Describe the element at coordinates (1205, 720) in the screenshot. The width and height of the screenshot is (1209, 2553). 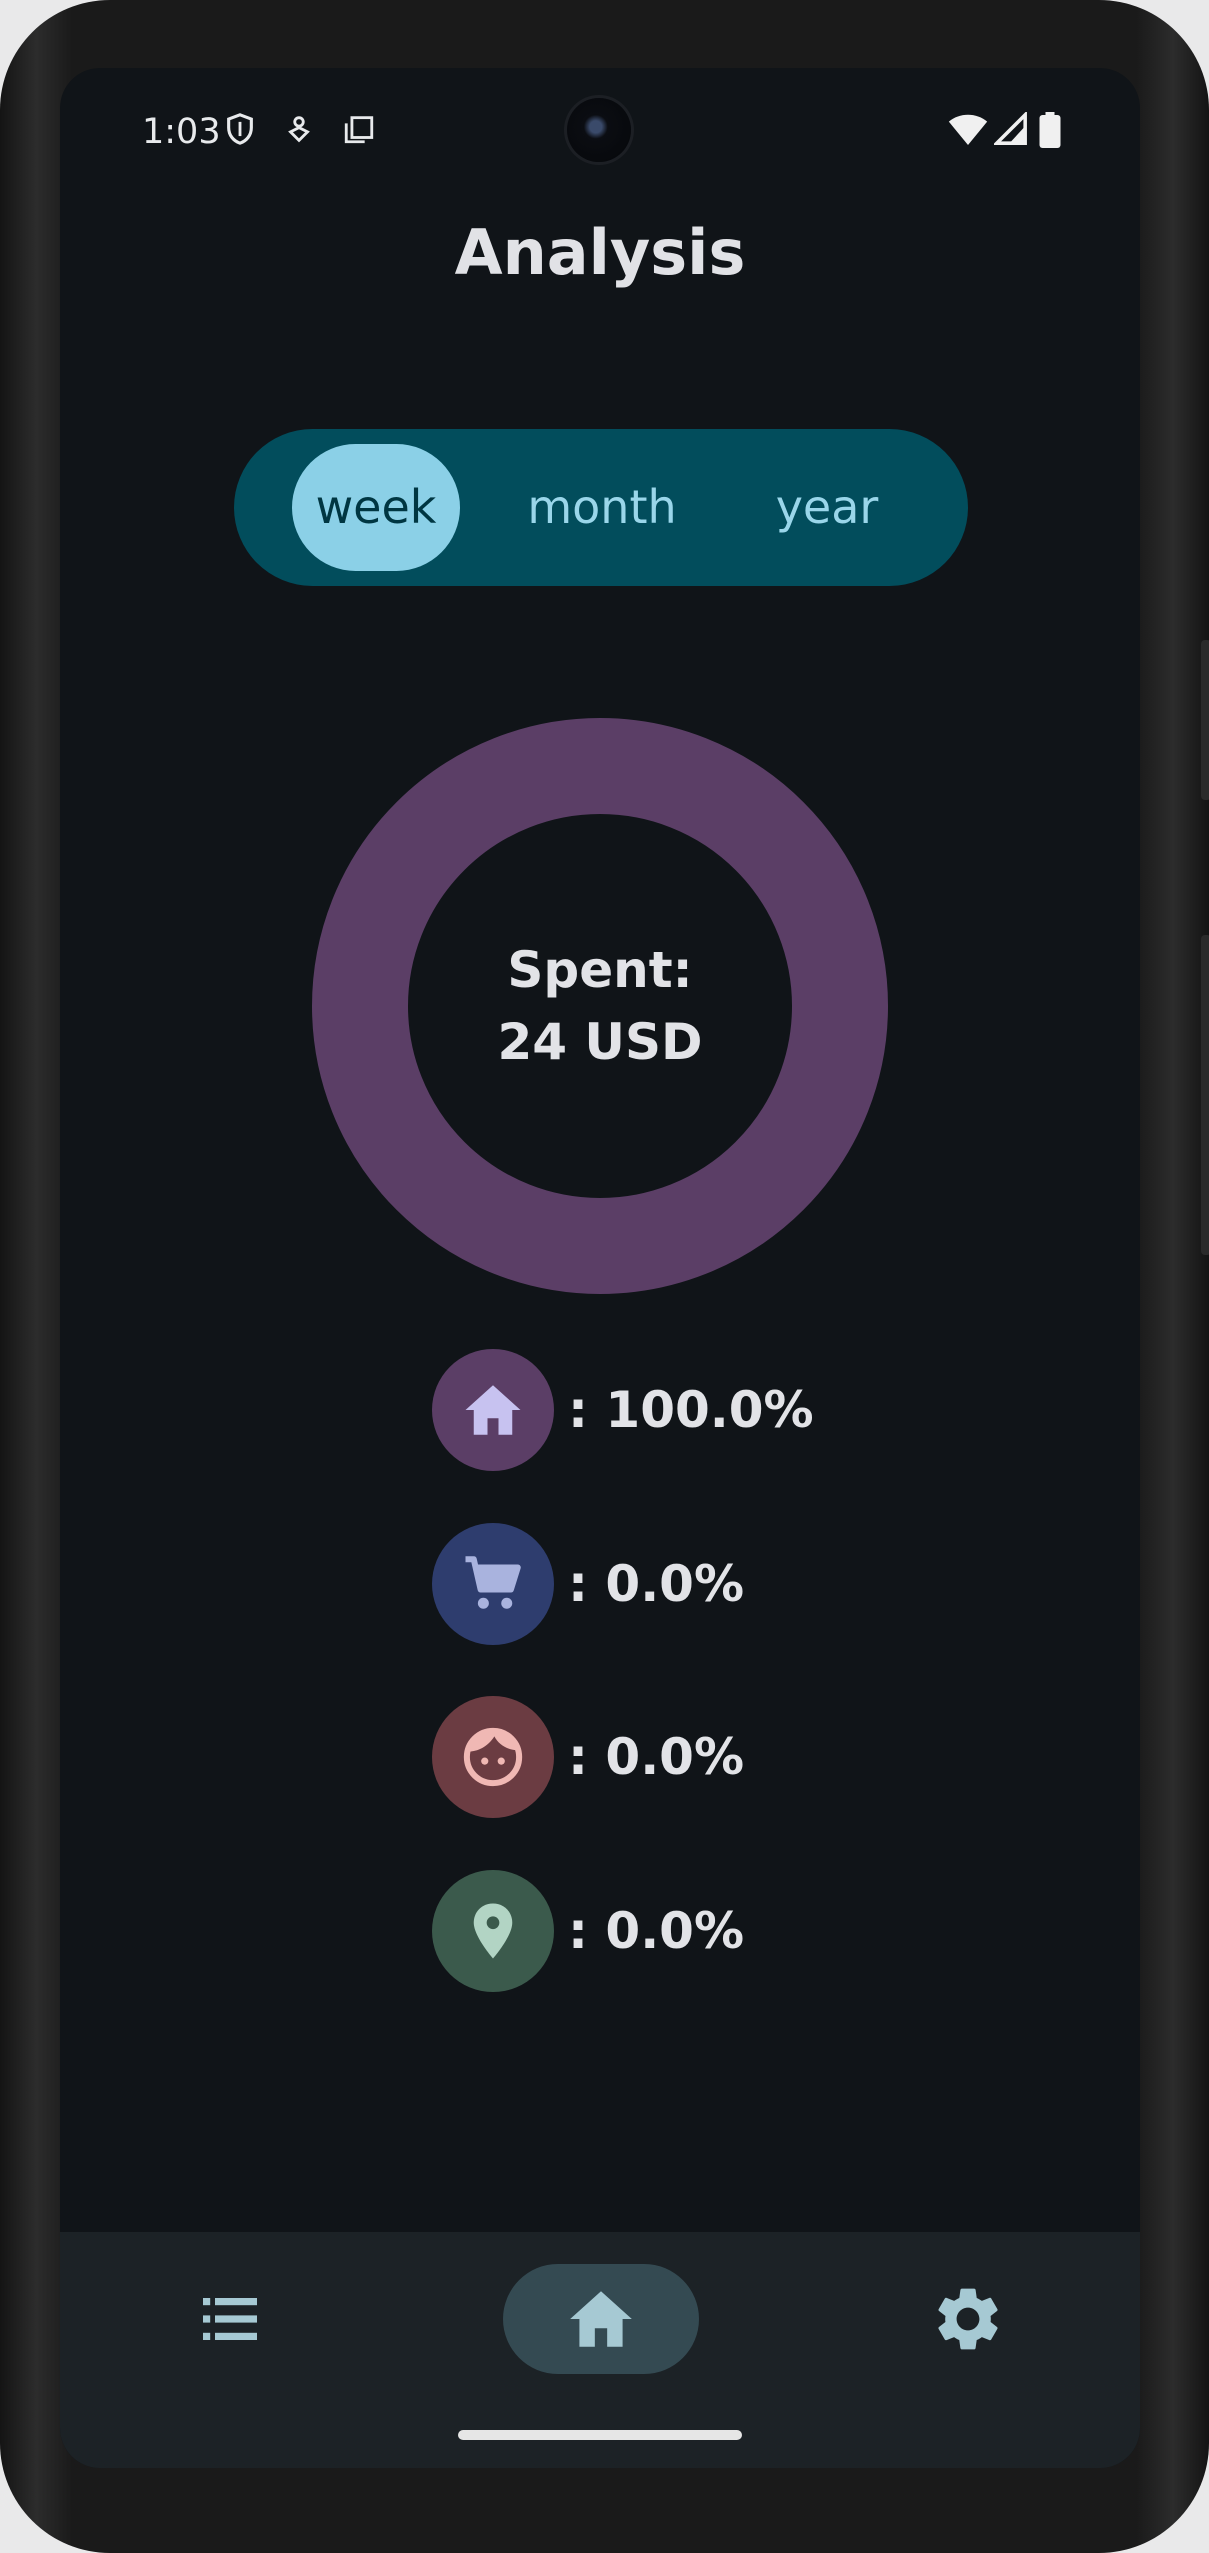
I see `volume-button` at that location.